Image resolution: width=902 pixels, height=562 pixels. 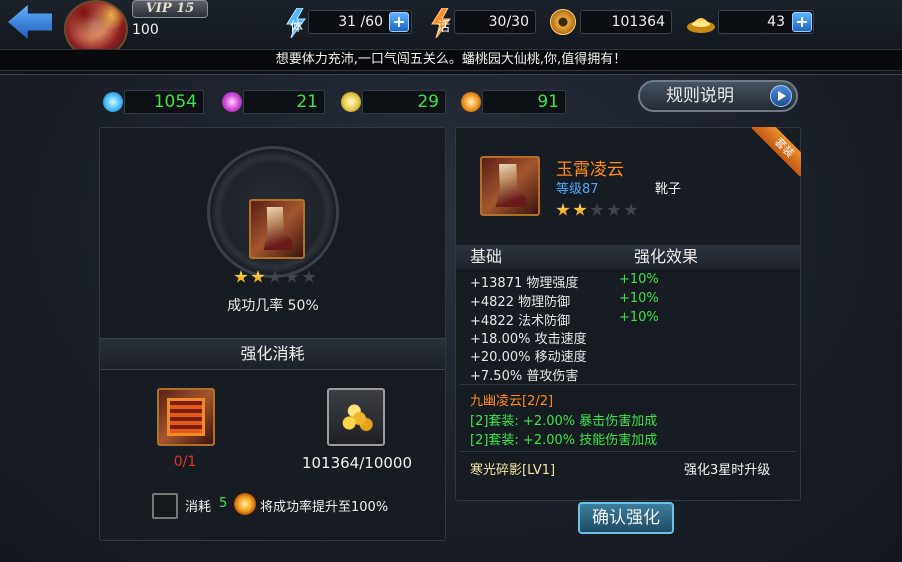 I want to click on consume-checkbox, so click(x=165, y=506).